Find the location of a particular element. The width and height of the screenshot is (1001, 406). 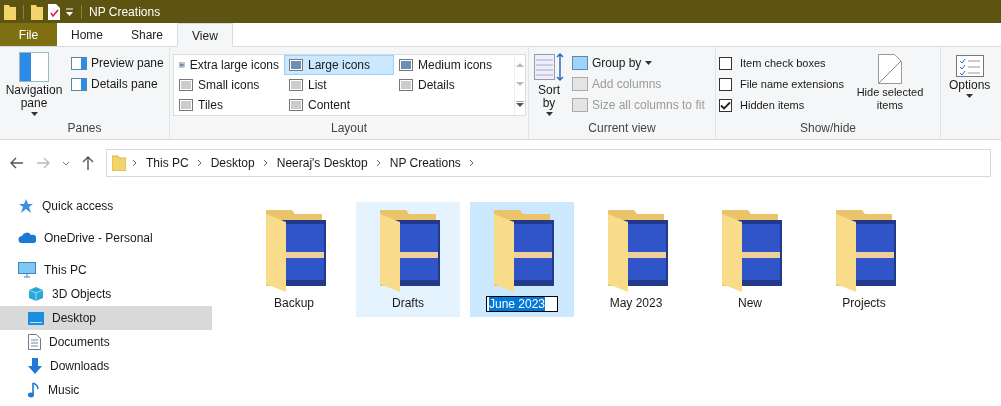

layout-option: Extra large icons is located at coordinates (229, 65).